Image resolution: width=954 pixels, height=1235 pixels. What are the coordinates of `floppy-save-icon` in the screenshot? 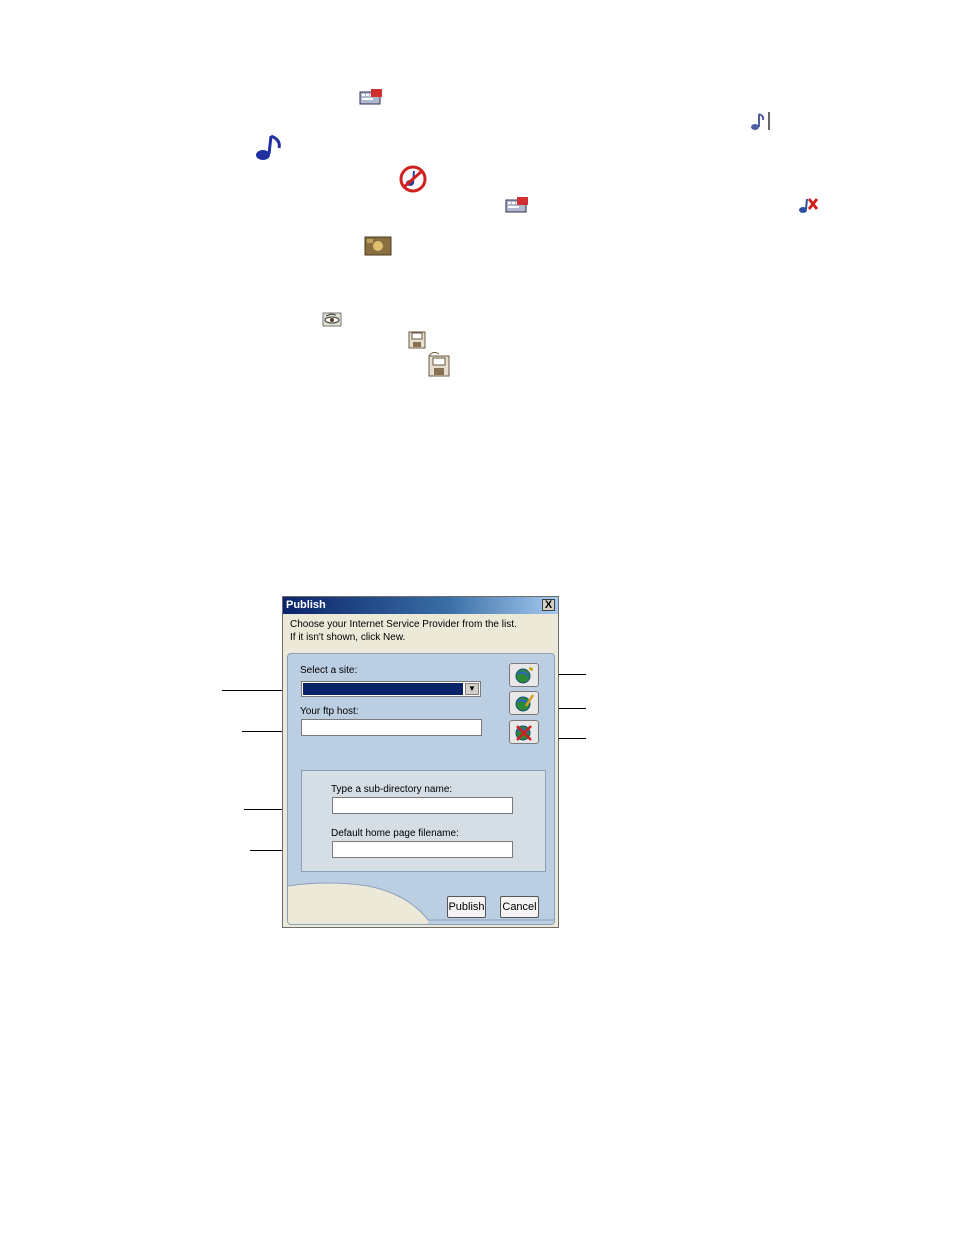 It's located at (417, 340).